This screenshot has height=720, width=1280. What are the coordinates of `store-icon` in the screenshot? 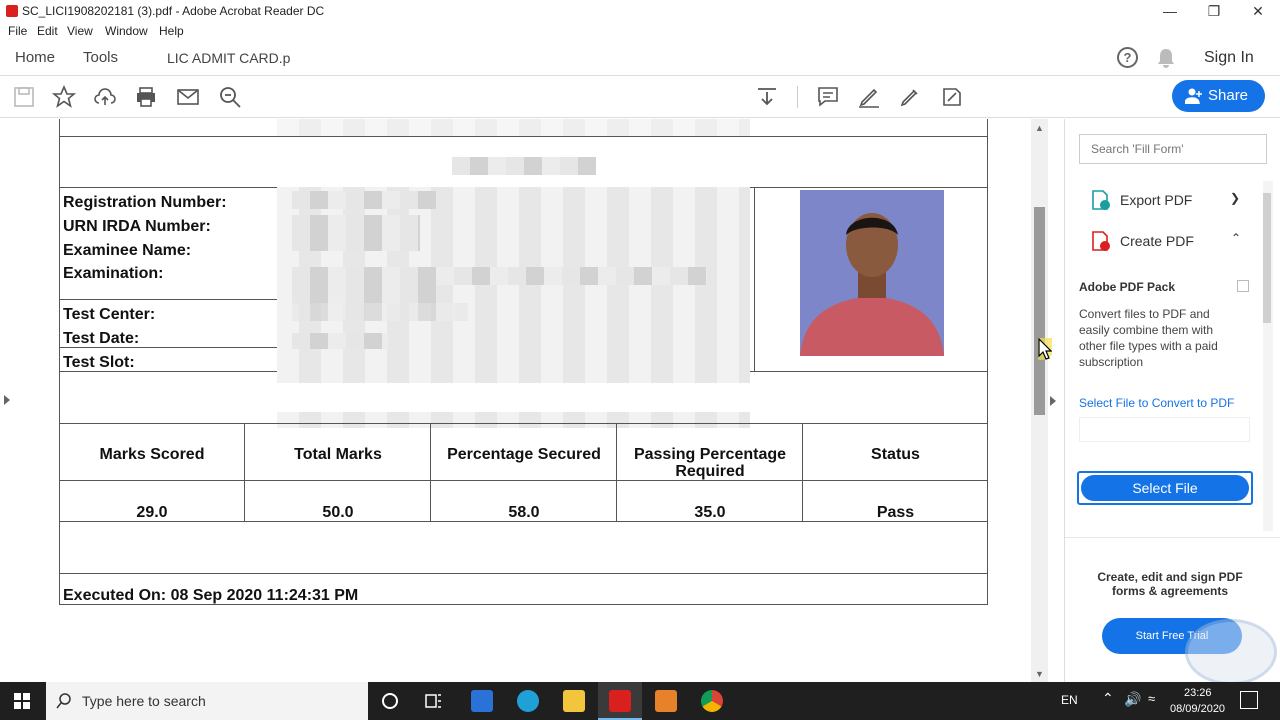 It's located at (482, 701).